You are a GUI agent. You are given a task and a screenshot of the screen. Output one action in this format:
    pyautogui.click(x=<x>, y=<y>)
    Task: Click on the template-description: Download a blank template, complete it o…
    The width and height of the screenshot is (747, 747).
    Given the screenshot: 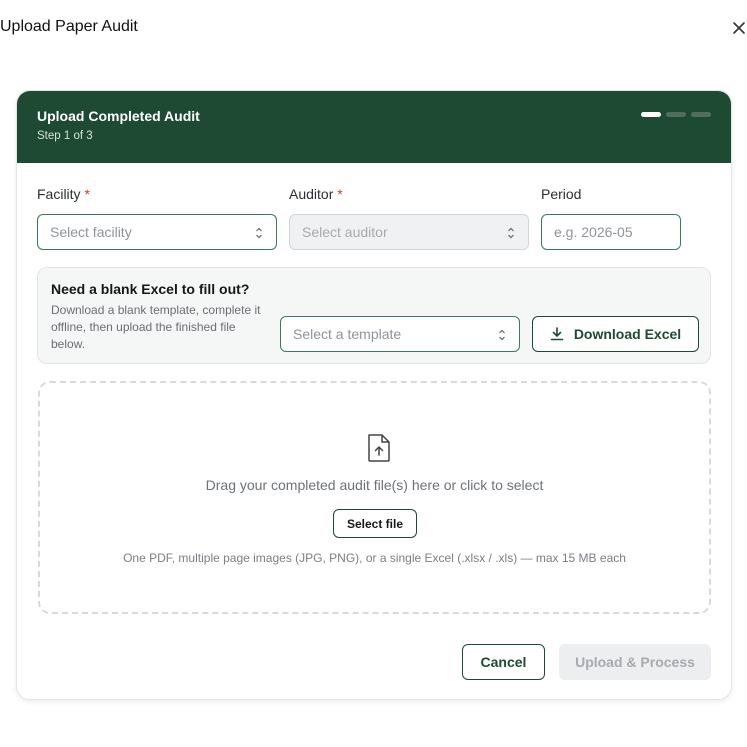 What is the action you would take?
    pyautogui.click(x=156, y=327)
    